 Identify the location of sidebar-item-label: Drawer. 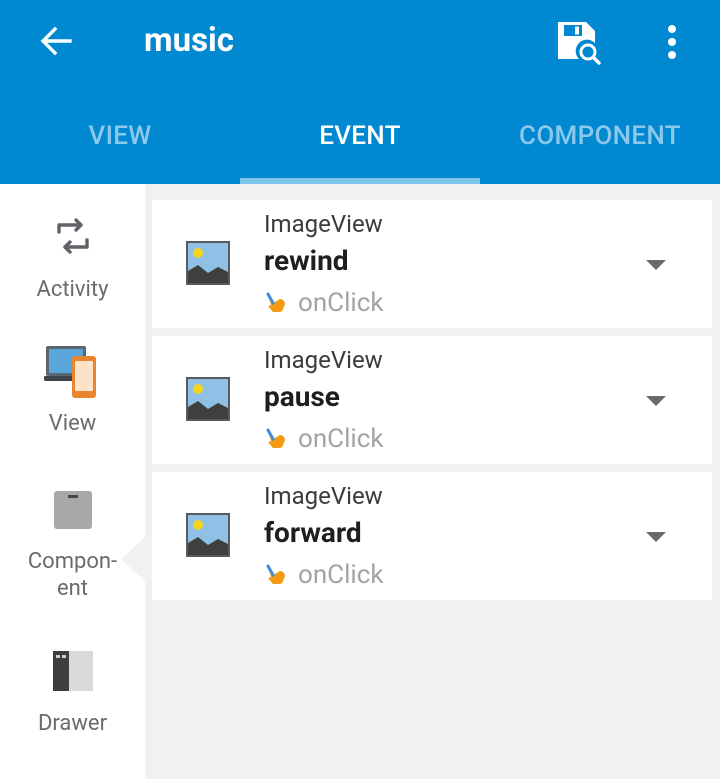
(72, 723).